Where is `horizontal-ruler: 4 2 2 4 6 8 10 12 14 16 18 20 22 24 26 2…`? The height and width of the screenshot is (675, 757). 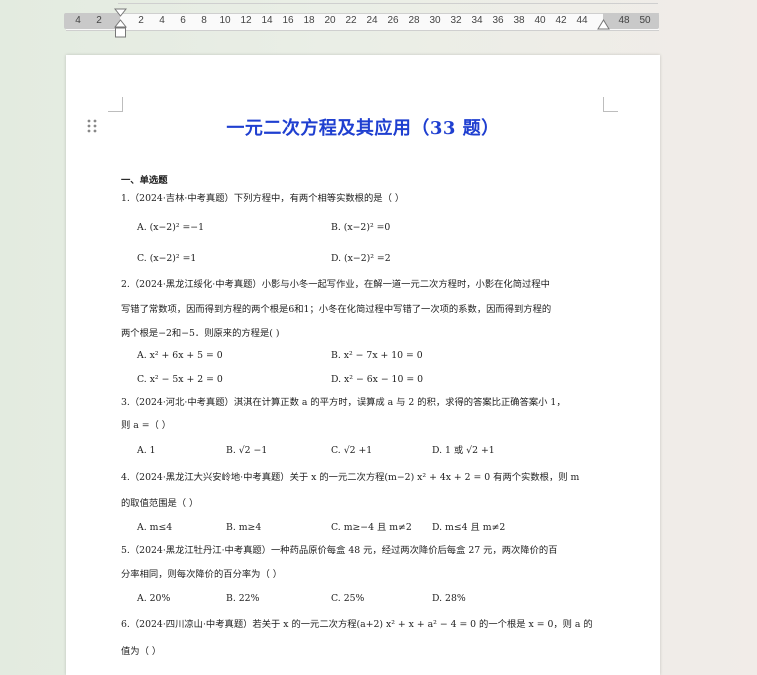 horizontal-ruler: 4 2 2 4 6 8 10 12 14 16 18 20 22 24 26 2… is located at coordinates (378, 20).